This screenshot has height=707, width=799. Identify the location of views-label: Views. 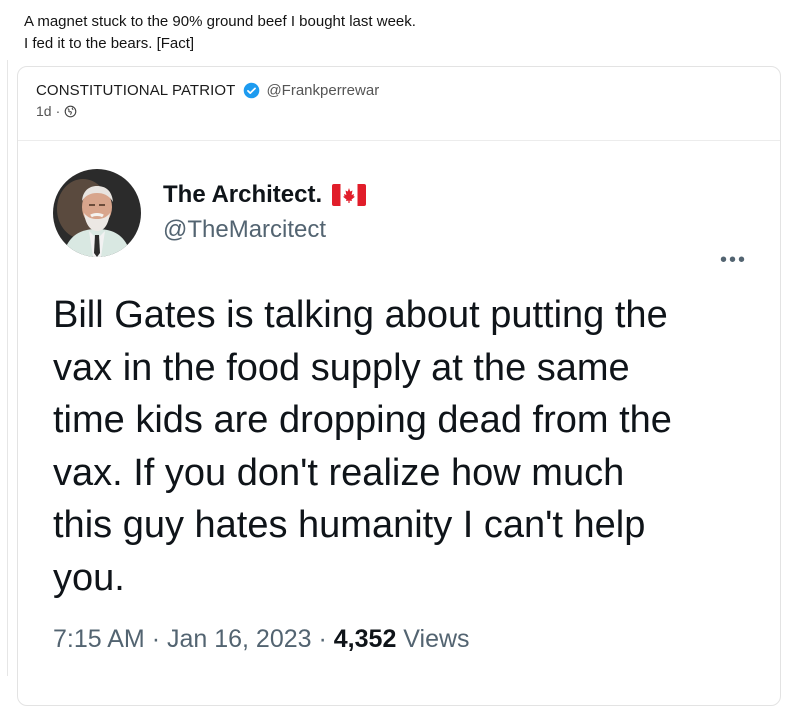
(436, 639).